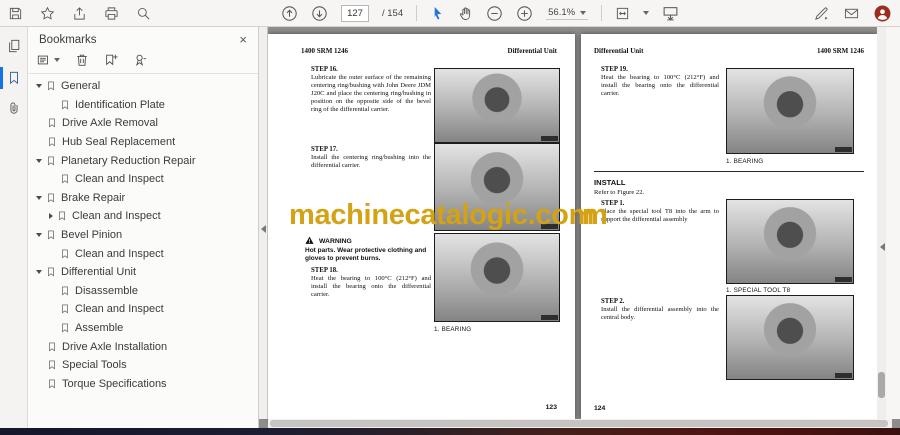 This screenshot has width=900, height=435. I want to click on zoom-in-icon, so click(524, 13).